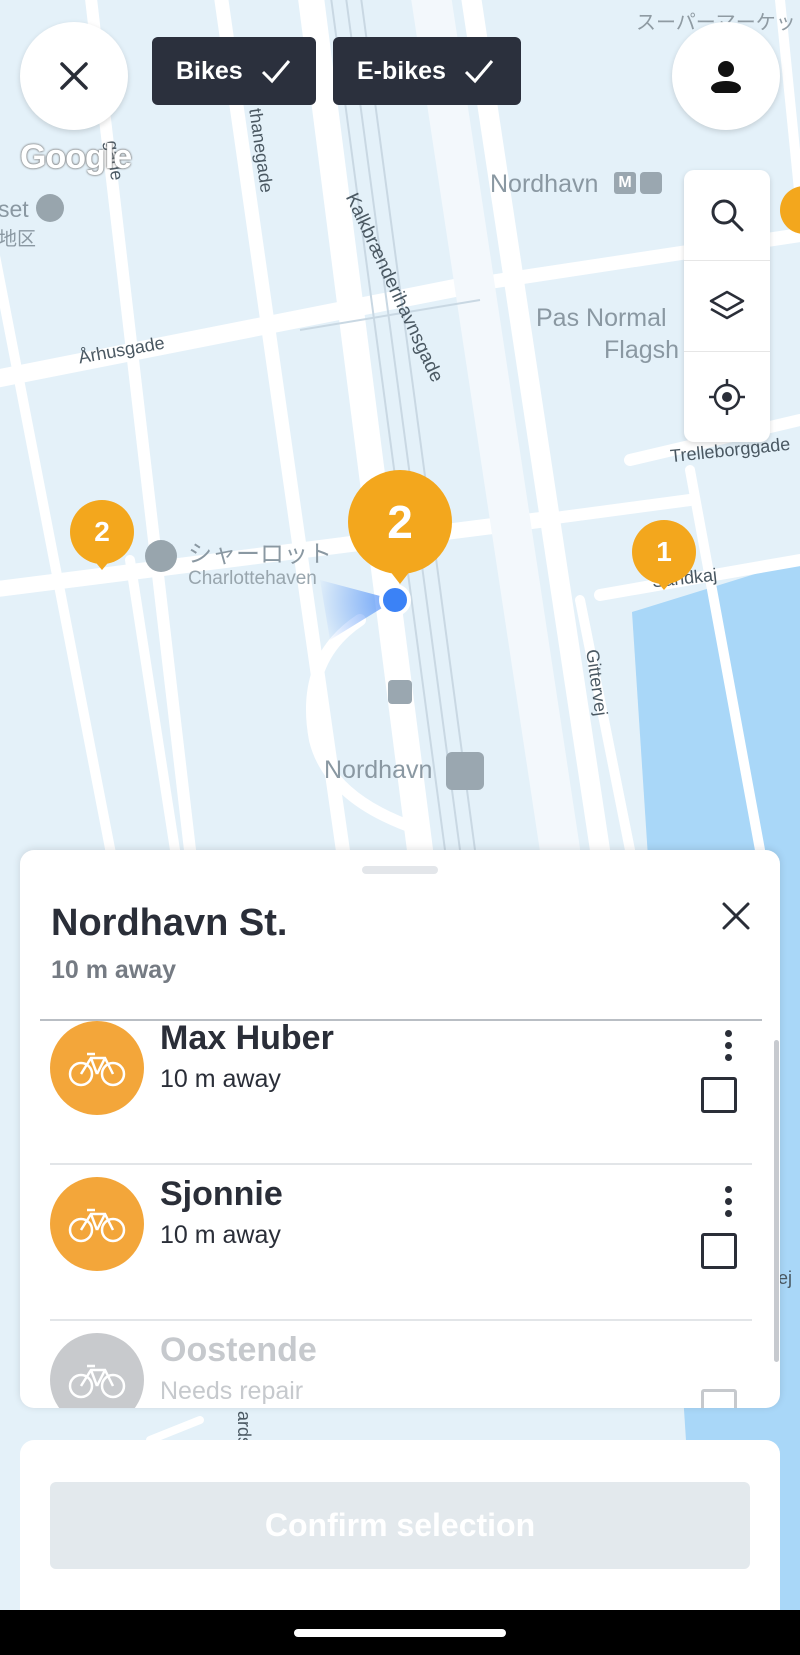 The image size is (800, 1655). Describe the element at coordinates (209, 70) in the screenshot. I see `filter-chip-label: Bikes` at that location.